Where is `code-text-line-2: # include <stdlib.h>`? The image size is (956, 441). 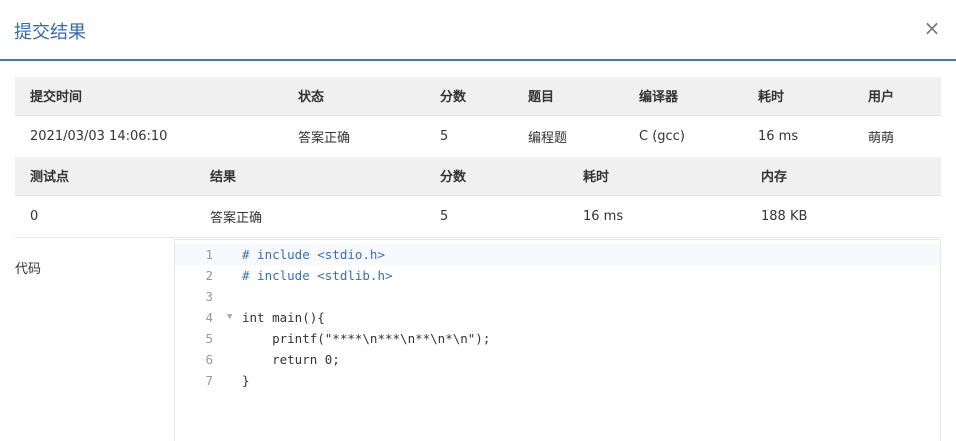 code-text-line-2: # include <stdlib.h> is located at coordinates (317, 275).